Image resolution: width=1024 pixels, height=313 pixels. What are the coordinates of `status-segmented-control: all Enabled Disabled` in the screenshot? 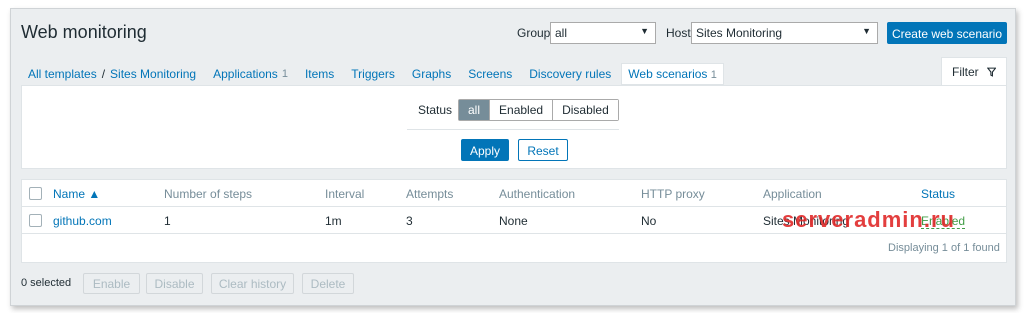 It's located at (538, 110).